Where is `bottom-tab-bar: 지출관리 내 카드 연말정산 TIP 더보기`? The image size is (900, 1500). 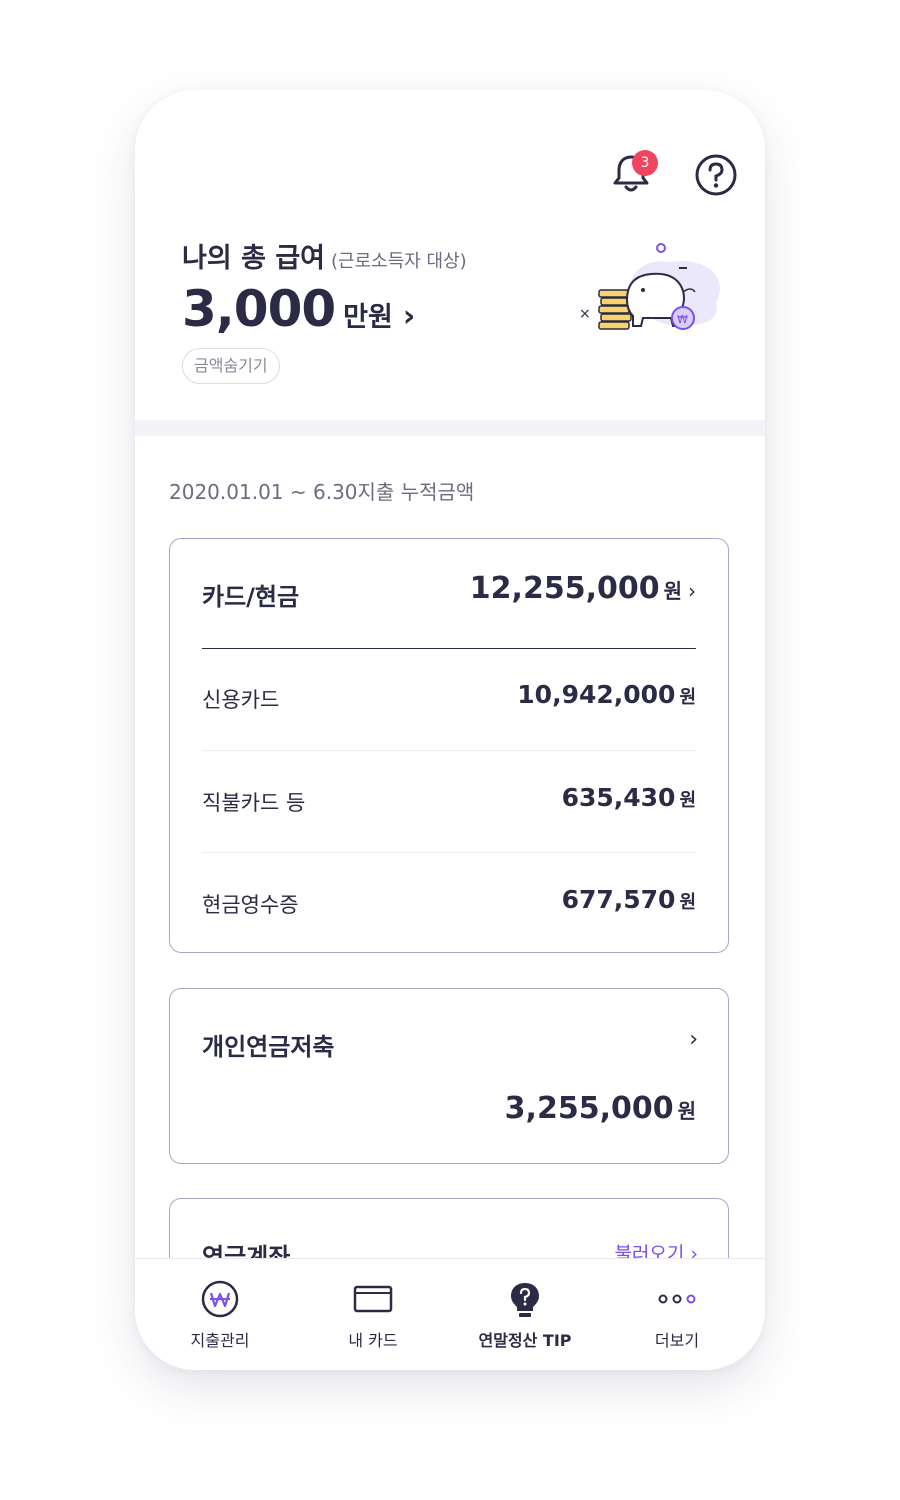 bottom-tab-bar: 지출관리 내 카드 연말정산 TIP 더보기 is located at coordinates (450, 1314).